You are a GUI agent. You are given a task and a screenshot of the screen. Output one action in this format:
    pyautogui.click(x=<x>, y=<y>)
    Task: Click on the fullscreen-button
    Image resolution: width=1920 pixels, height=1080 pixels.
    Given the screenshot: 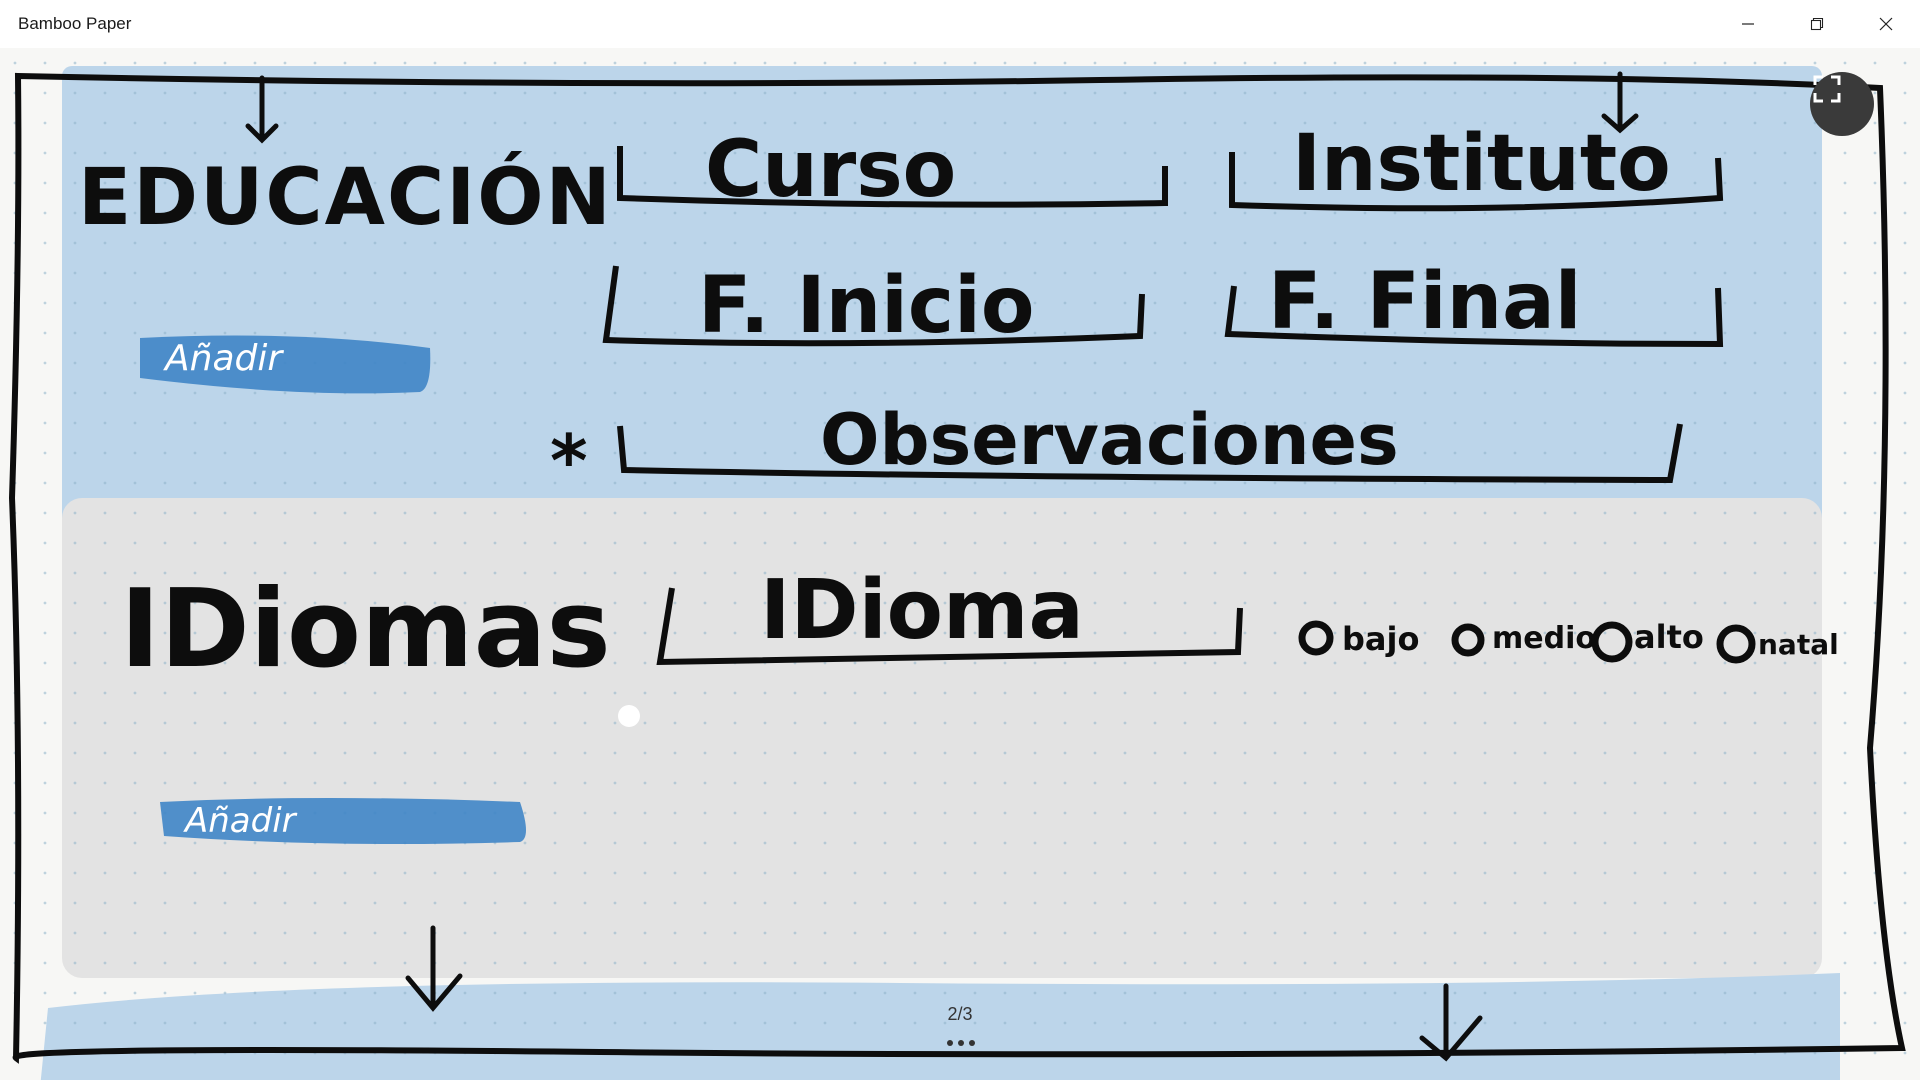 What is the action you would take?
    pyautogui.click(x=1842, y=104)
    